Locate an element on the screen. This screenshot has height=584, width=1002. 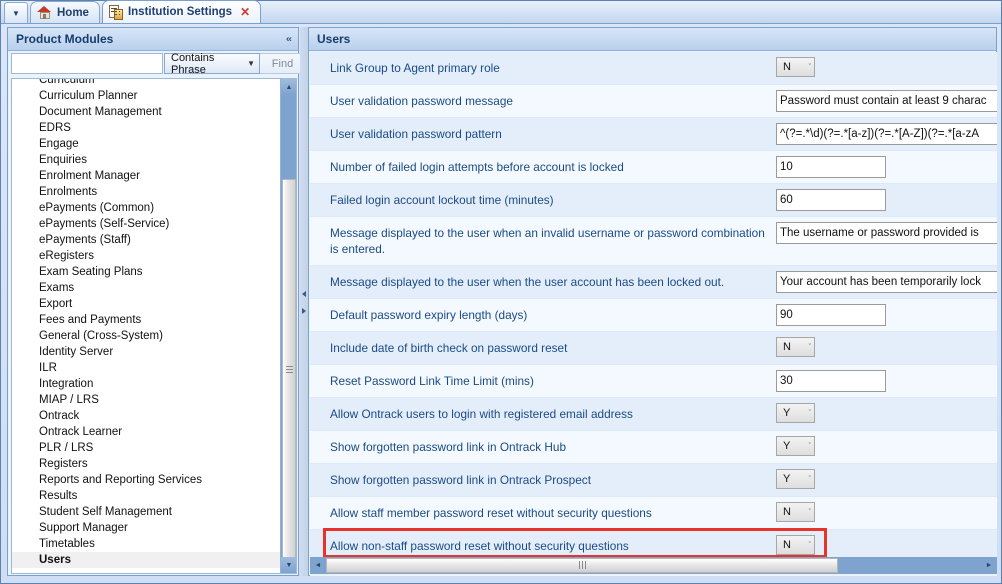
setting-control-cell: Password must contain at least 9 charac is located at coordinates (886, 98).